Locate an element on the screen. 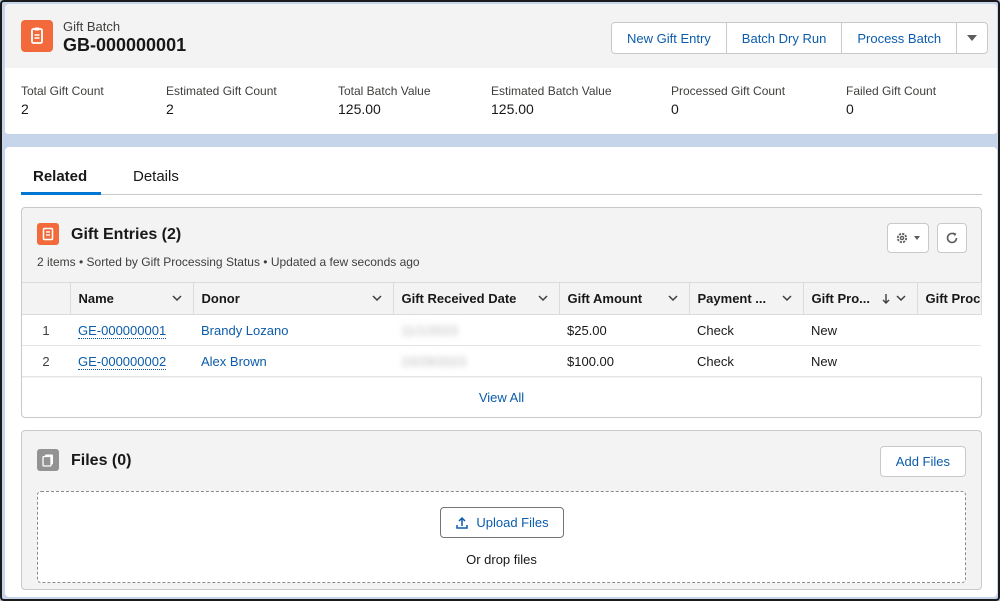  cell-amount: $100.00 is located at coordinates (624, 361).